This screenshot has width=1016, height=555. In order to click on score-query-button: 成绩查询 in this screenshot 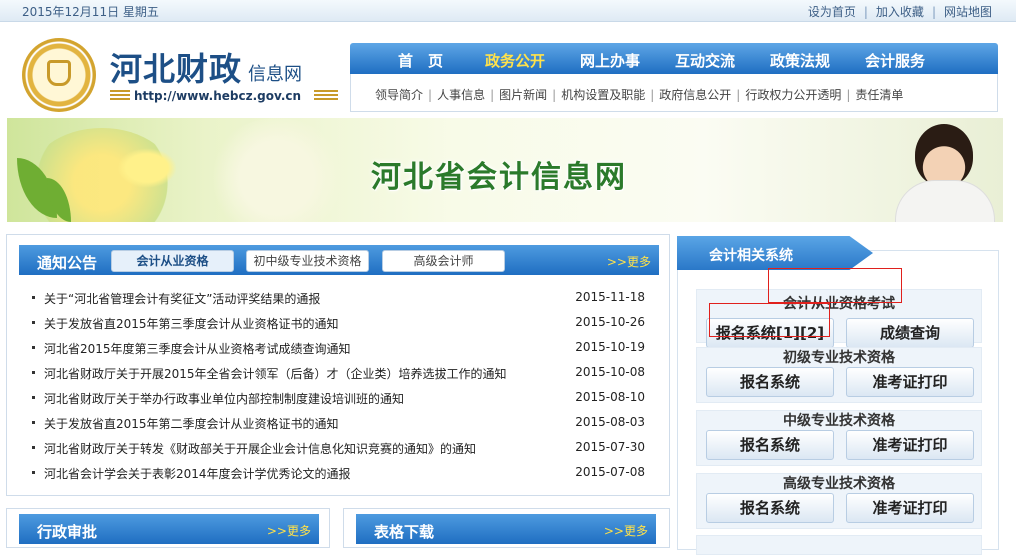, I will do `click(910, 333)`.